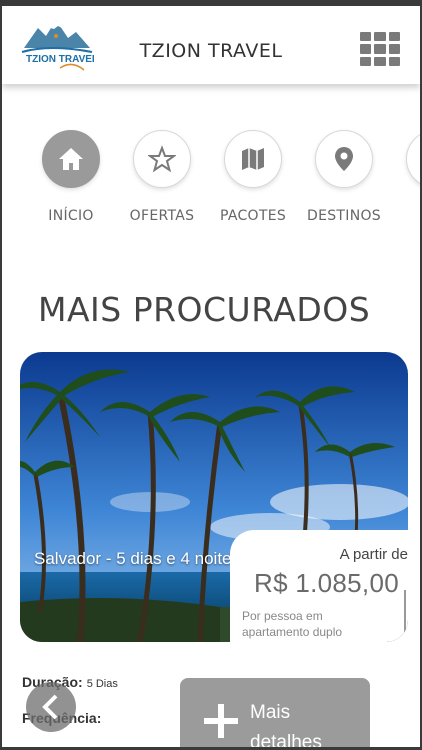 The width and height of the screenshot is (422, 750). Describe the element at coordinates (344, 216) in the screenshot. I see `category-label: DESTINOS` at that location.